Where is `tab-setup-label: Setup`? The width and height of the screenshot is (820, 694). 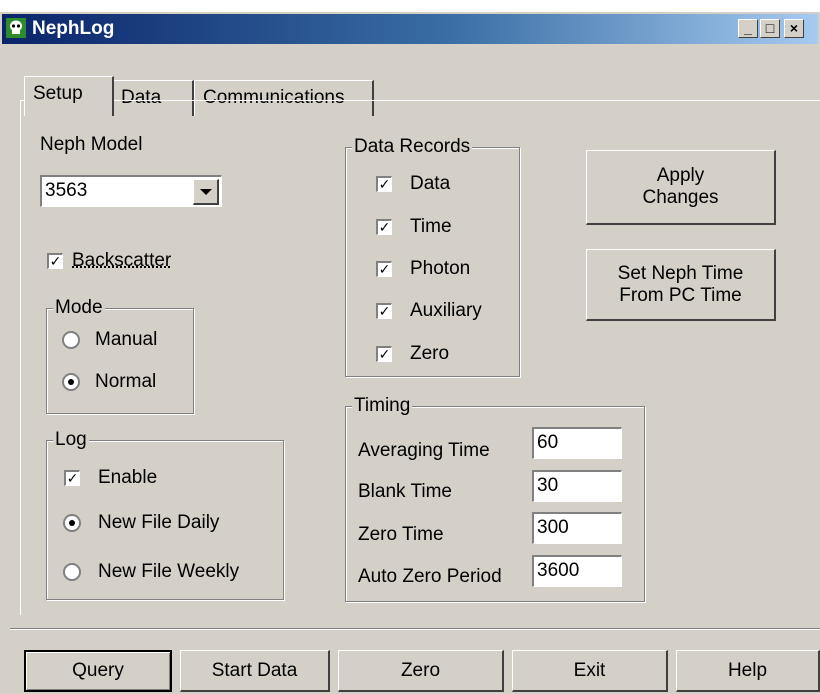
tab-setup-label: Setup is located at coordinates (58, 93).